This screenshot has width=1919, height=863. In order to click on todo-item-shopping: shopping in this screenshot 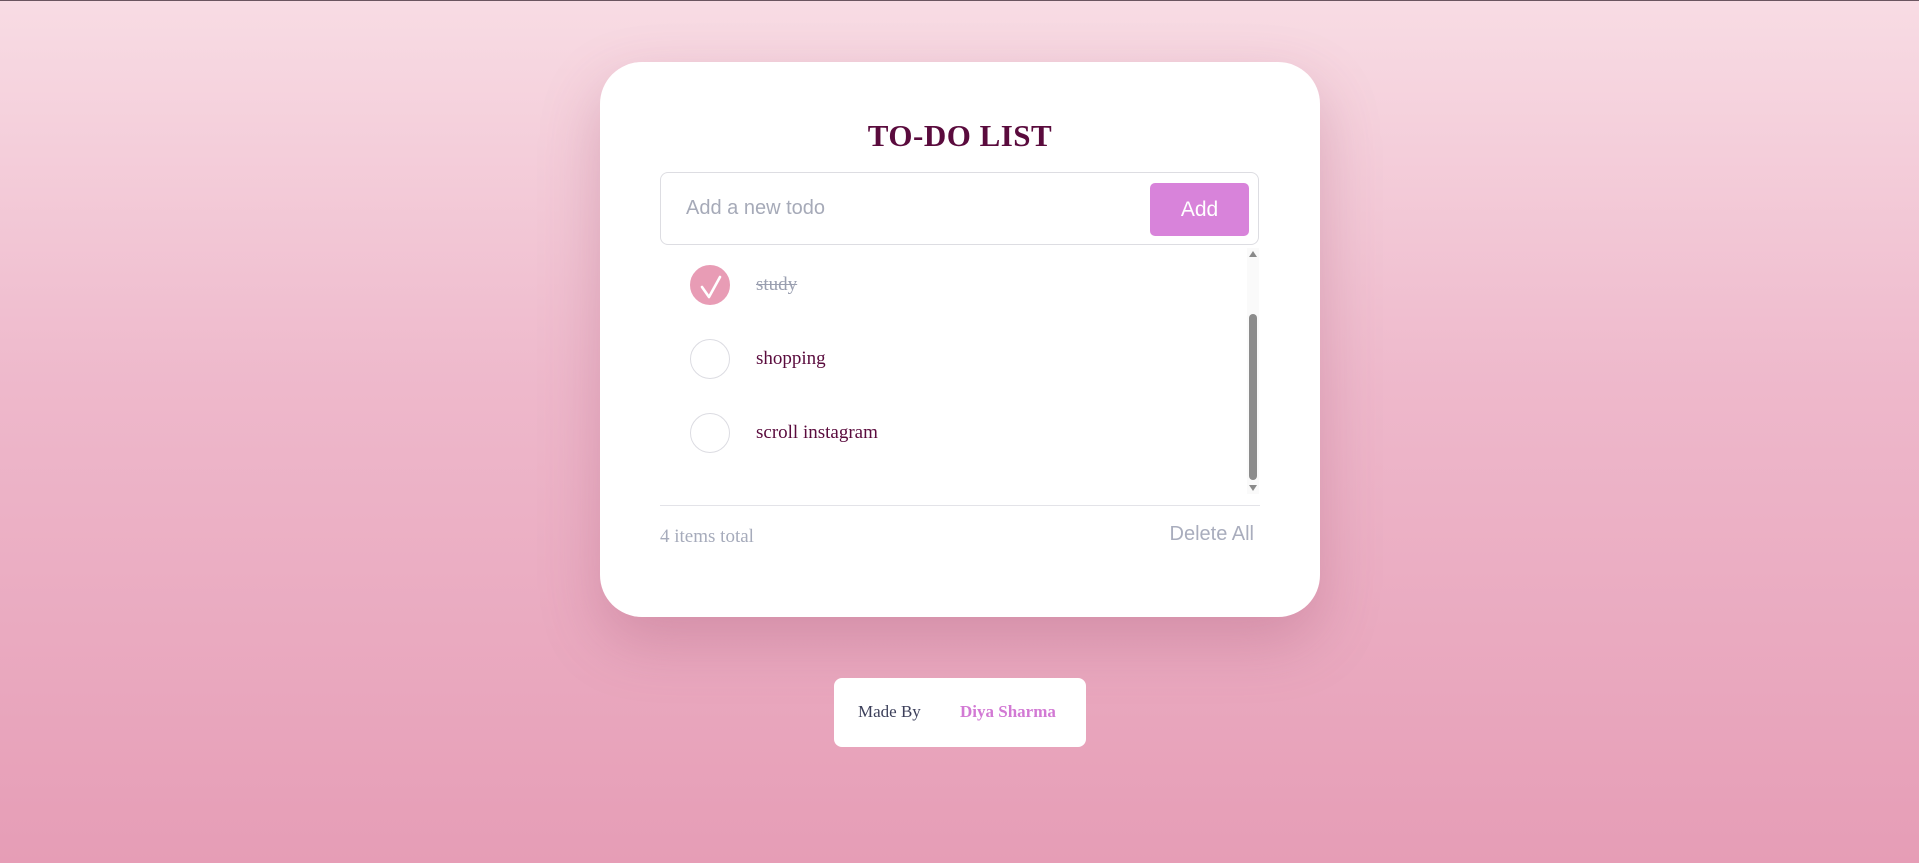, I will do `click(950, 359)`.